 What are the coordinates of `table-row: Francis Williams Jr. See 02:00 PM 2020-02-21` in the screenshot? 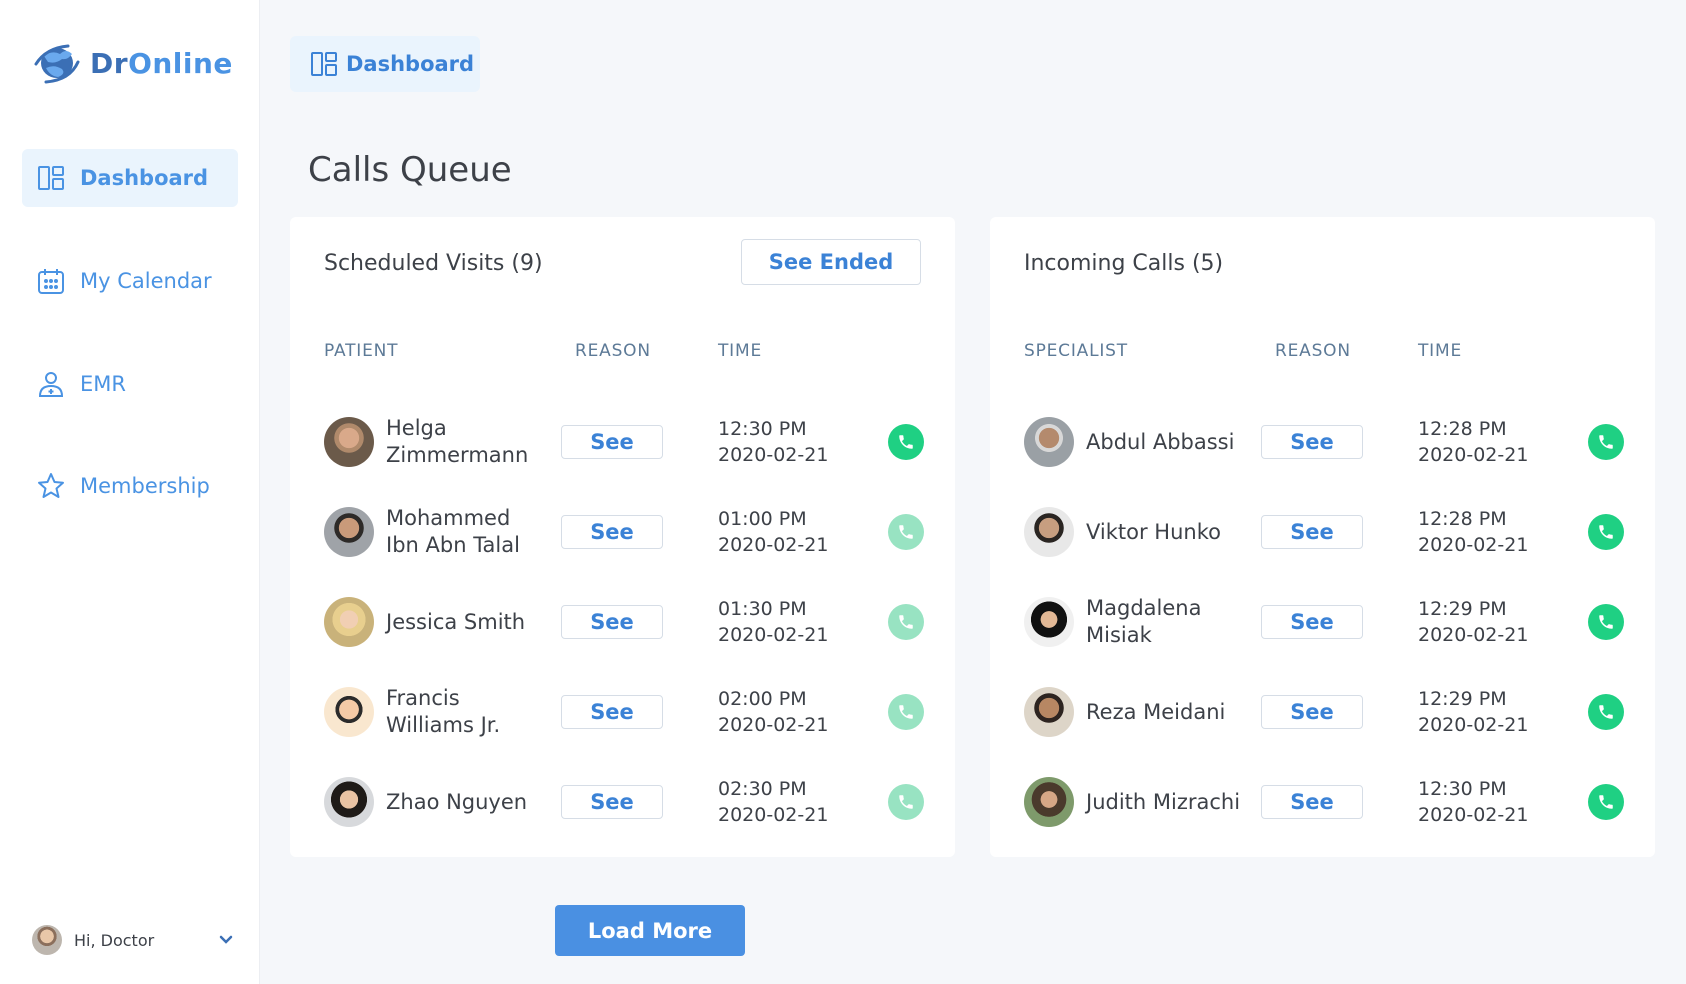 It's located at (622, 712).